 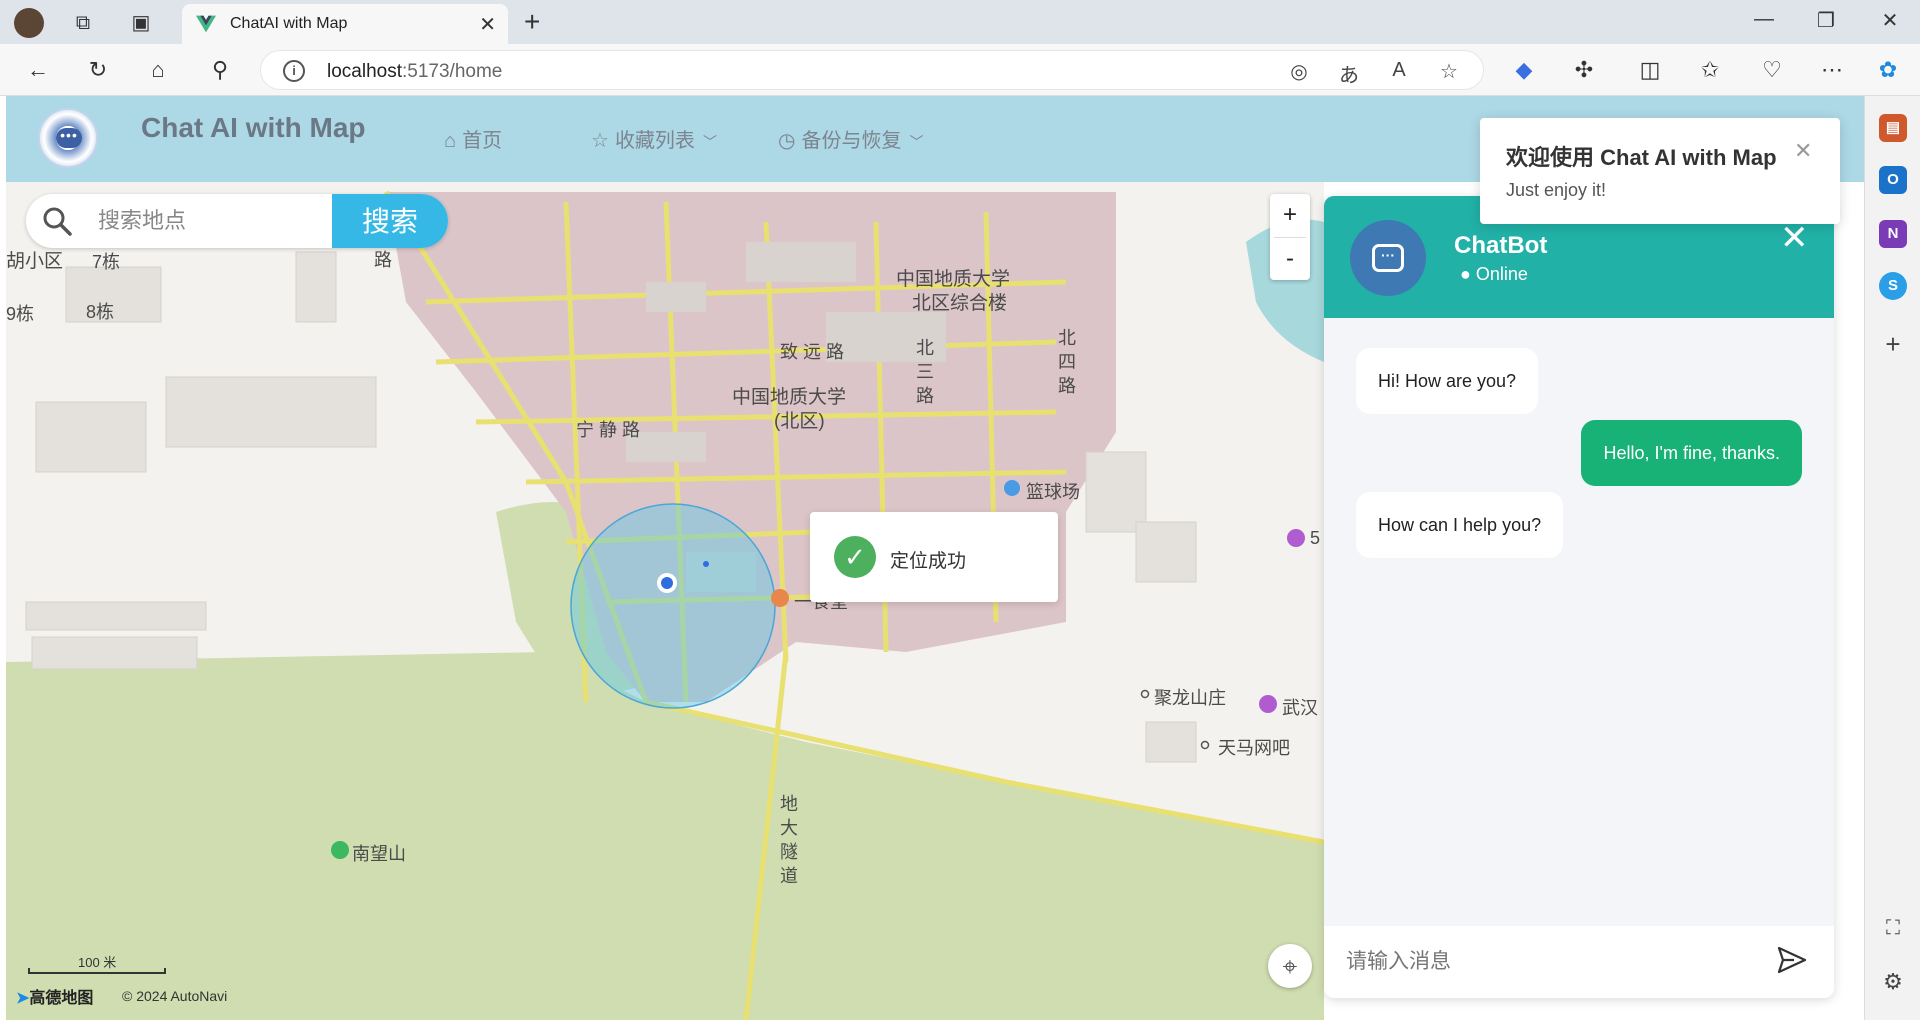 I want to click on map-label-hu-xiaoqu: 胡小区, so click(x=35, y=261).